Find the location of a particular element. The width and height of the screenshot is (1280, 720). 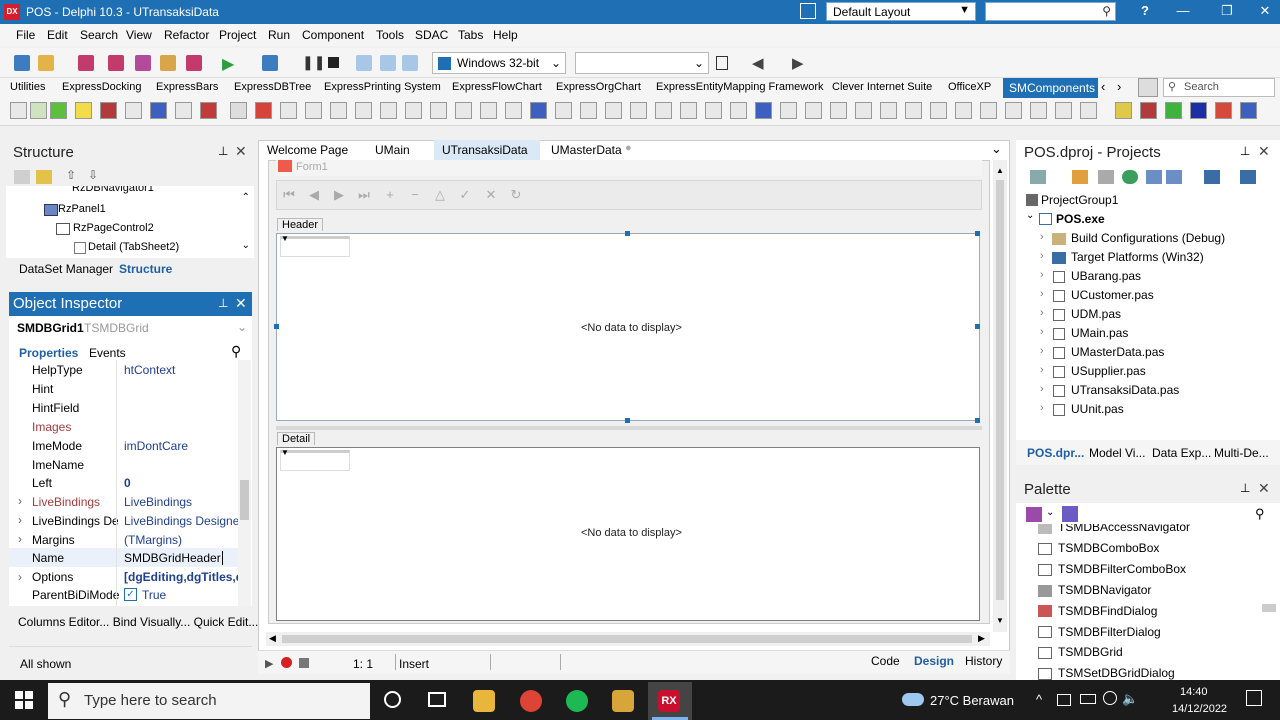

scroll-down-icon: ▼ is located at coordinates (1000, 620).